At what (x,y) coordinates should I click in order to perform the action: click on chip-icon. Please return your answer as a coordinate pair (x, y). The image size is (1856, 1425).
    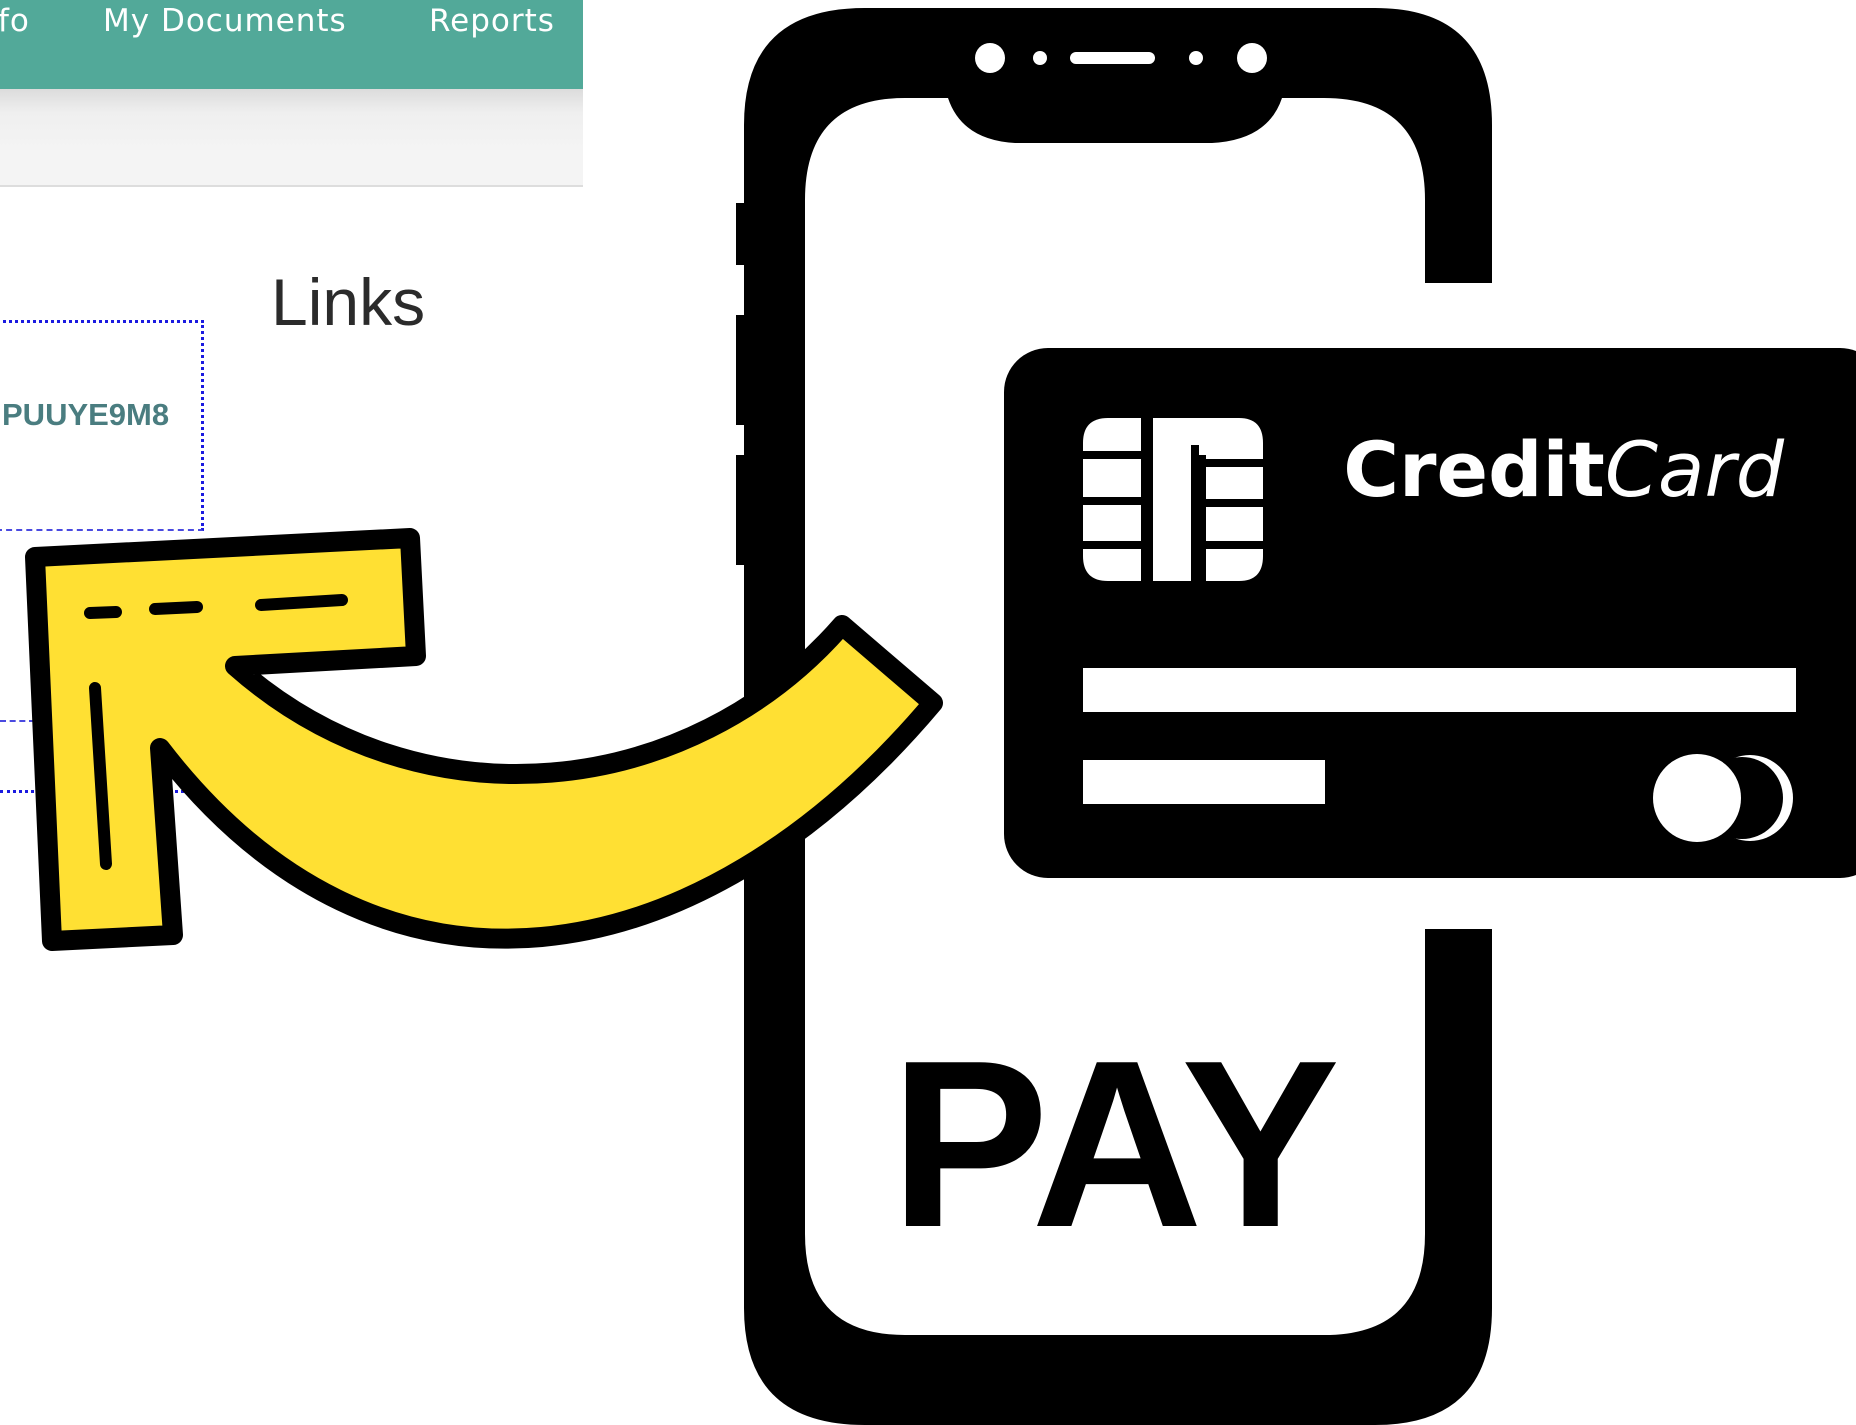
    Looking at the image, I should click on (1173, 499).